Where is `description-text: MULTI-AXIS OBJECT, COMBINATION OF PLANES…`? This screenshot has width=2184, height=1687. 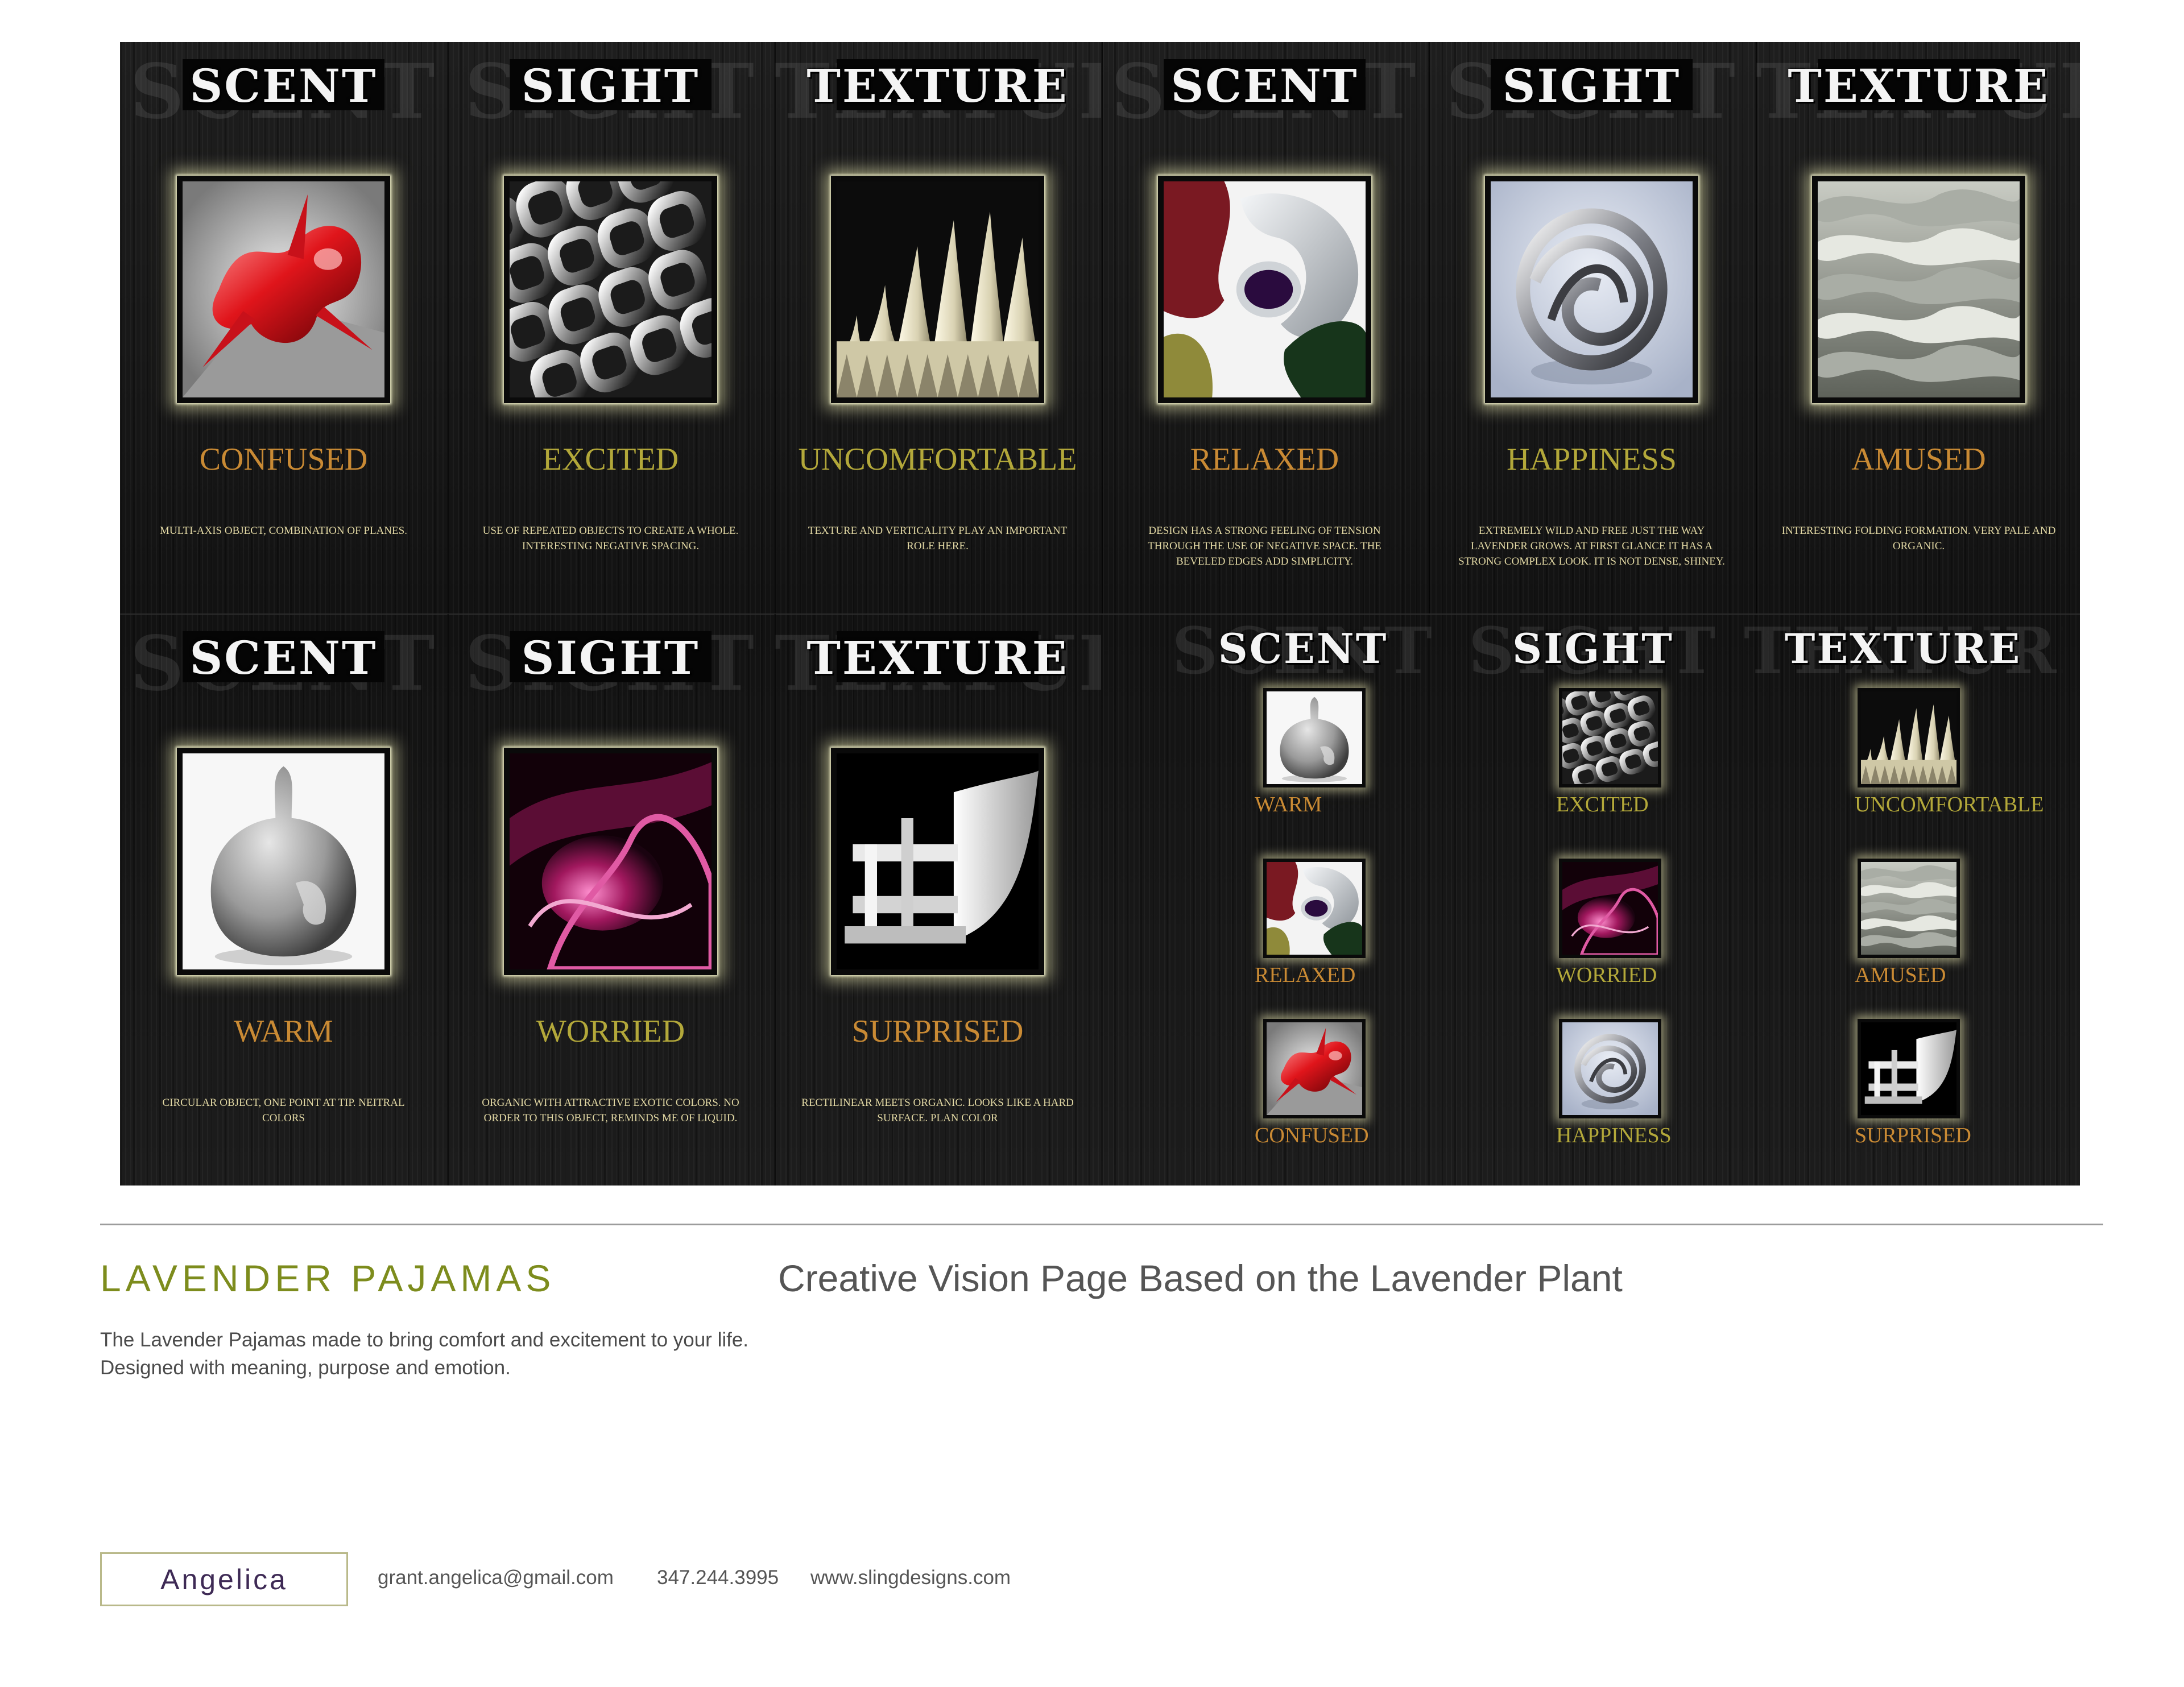 description-text: MULTI-AXIS OBJECT, COMBINATION OF PLANES… is located at coordinates (283, 531).